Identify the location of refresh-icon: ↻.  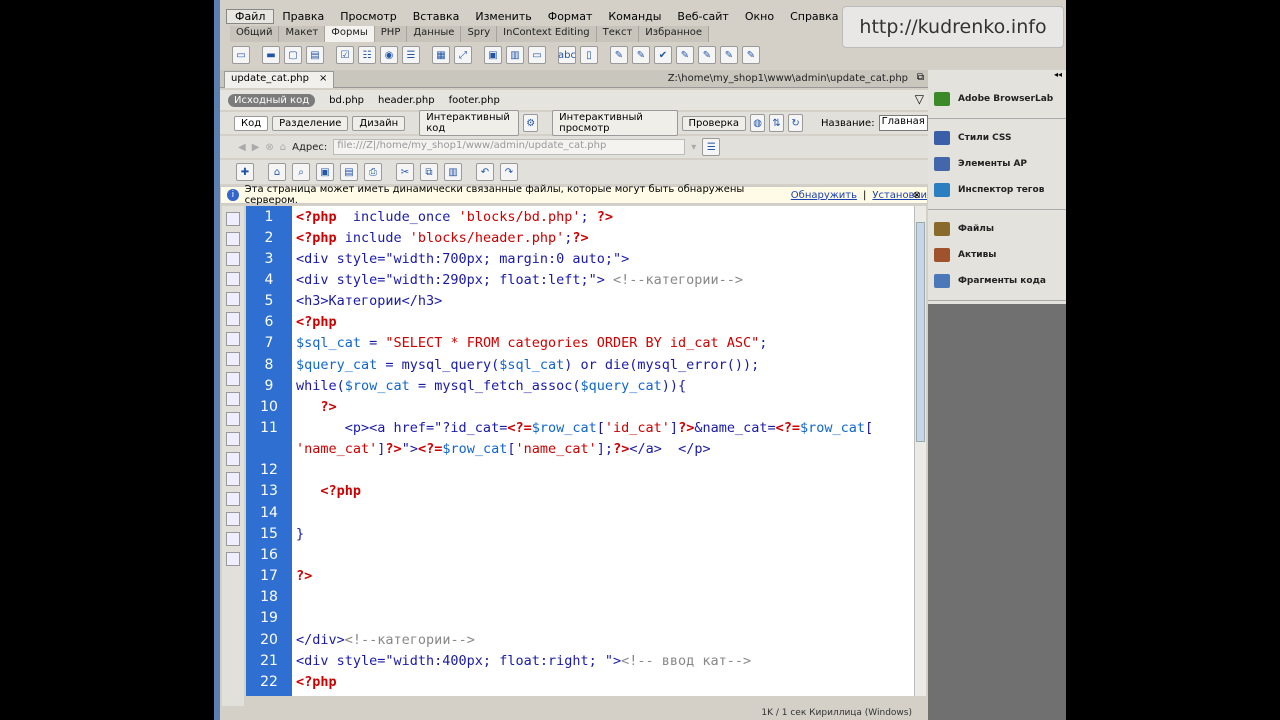
(796, 123).